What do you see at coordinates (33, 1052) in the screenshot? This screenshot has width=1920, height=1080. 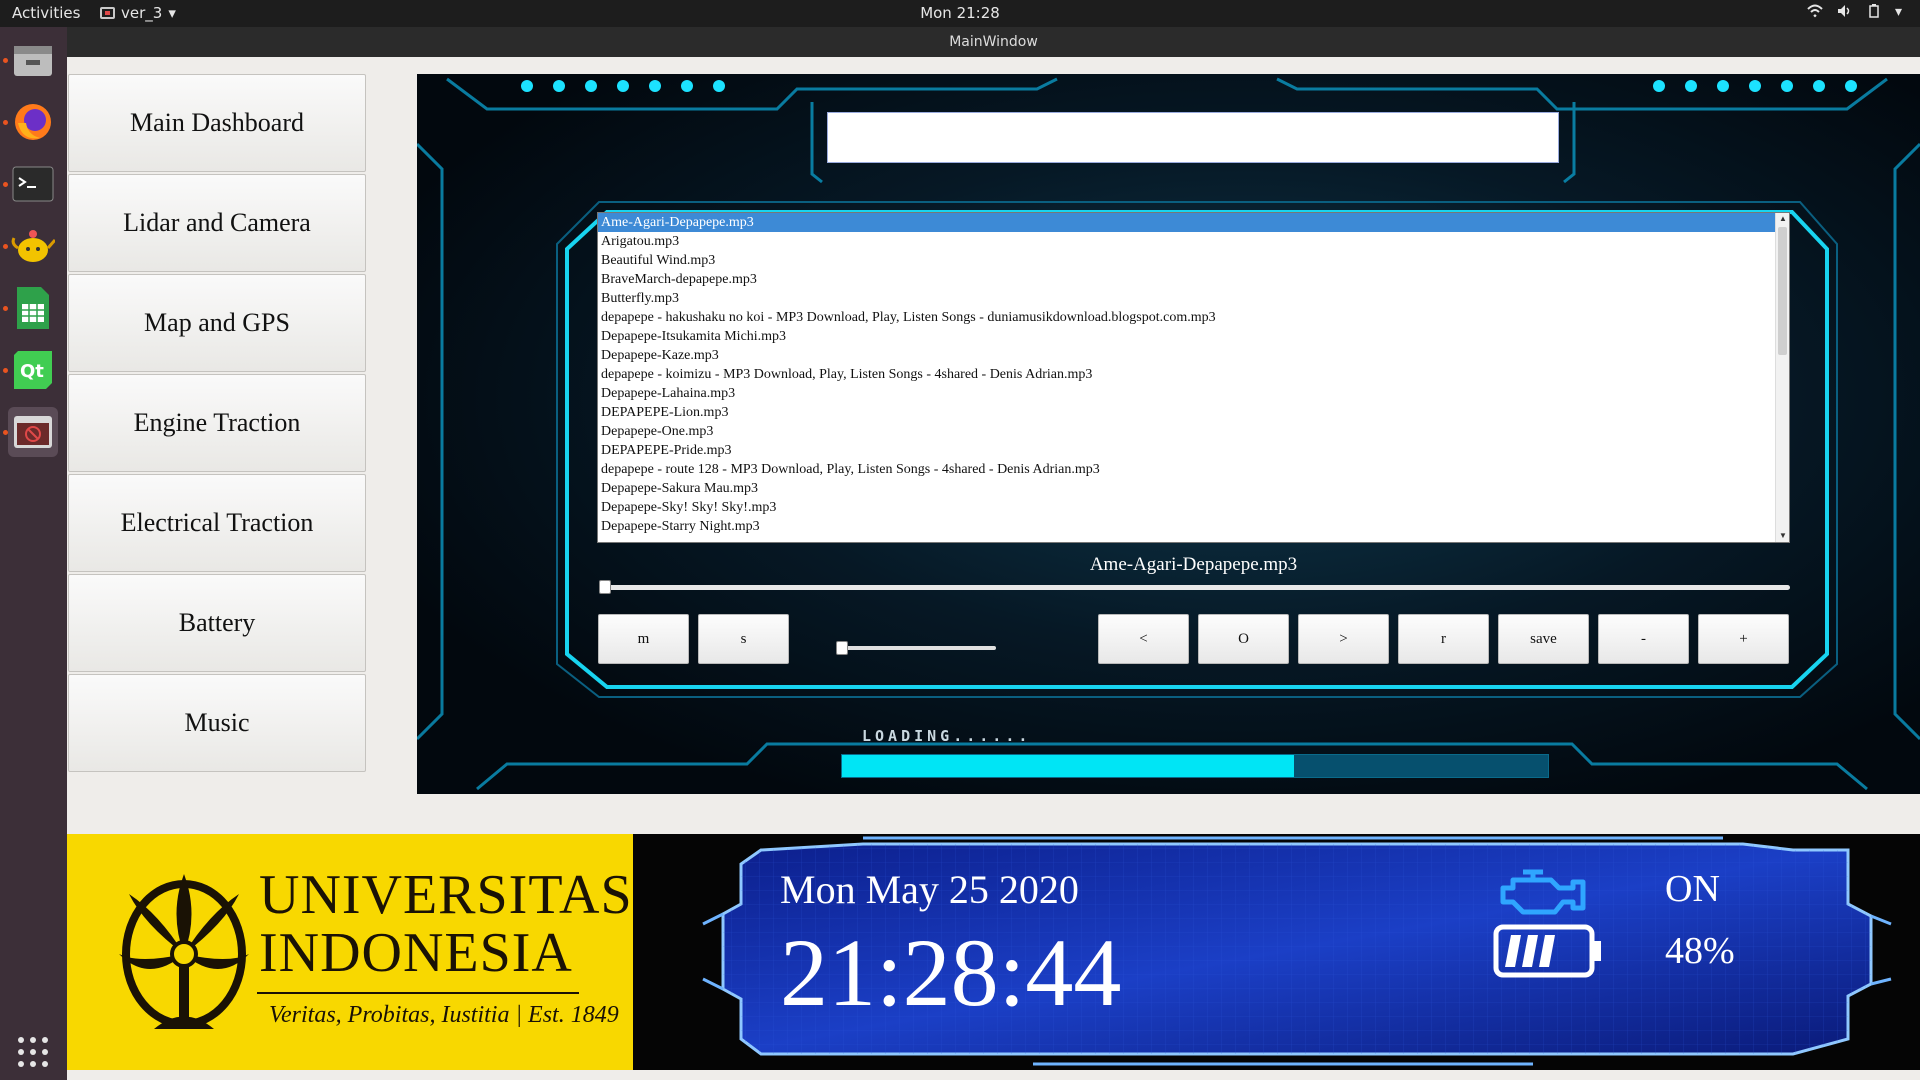 I see `show-applications-icon` at bounding box center [33, 1052].